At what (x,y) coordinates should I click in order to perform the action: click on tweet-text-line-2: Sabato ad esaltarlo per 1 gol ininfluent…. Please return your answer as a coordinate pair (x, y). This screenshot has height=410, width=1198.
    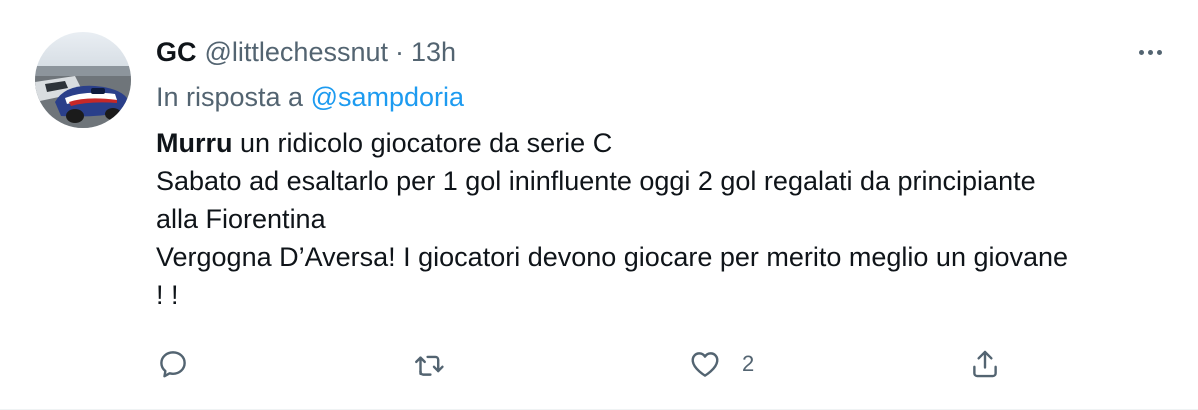
    Looking at the image, I should click on (596, 181).